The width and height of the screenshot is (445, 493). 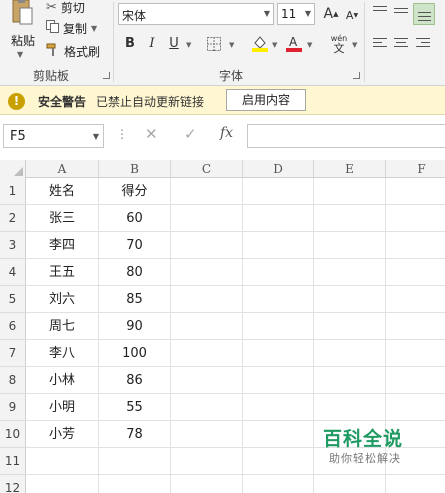 What do you see at coordinates (135, 299) in the screenshot?
I see `grid-cell: 85` at bounding box center [135, 299].